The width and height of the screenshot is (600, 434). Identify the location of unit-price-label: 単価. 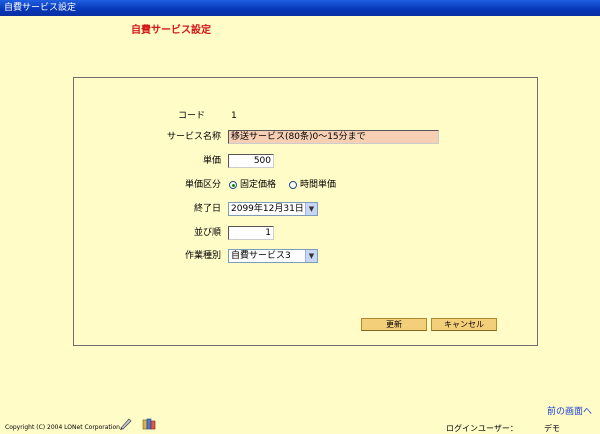
(211, 161).